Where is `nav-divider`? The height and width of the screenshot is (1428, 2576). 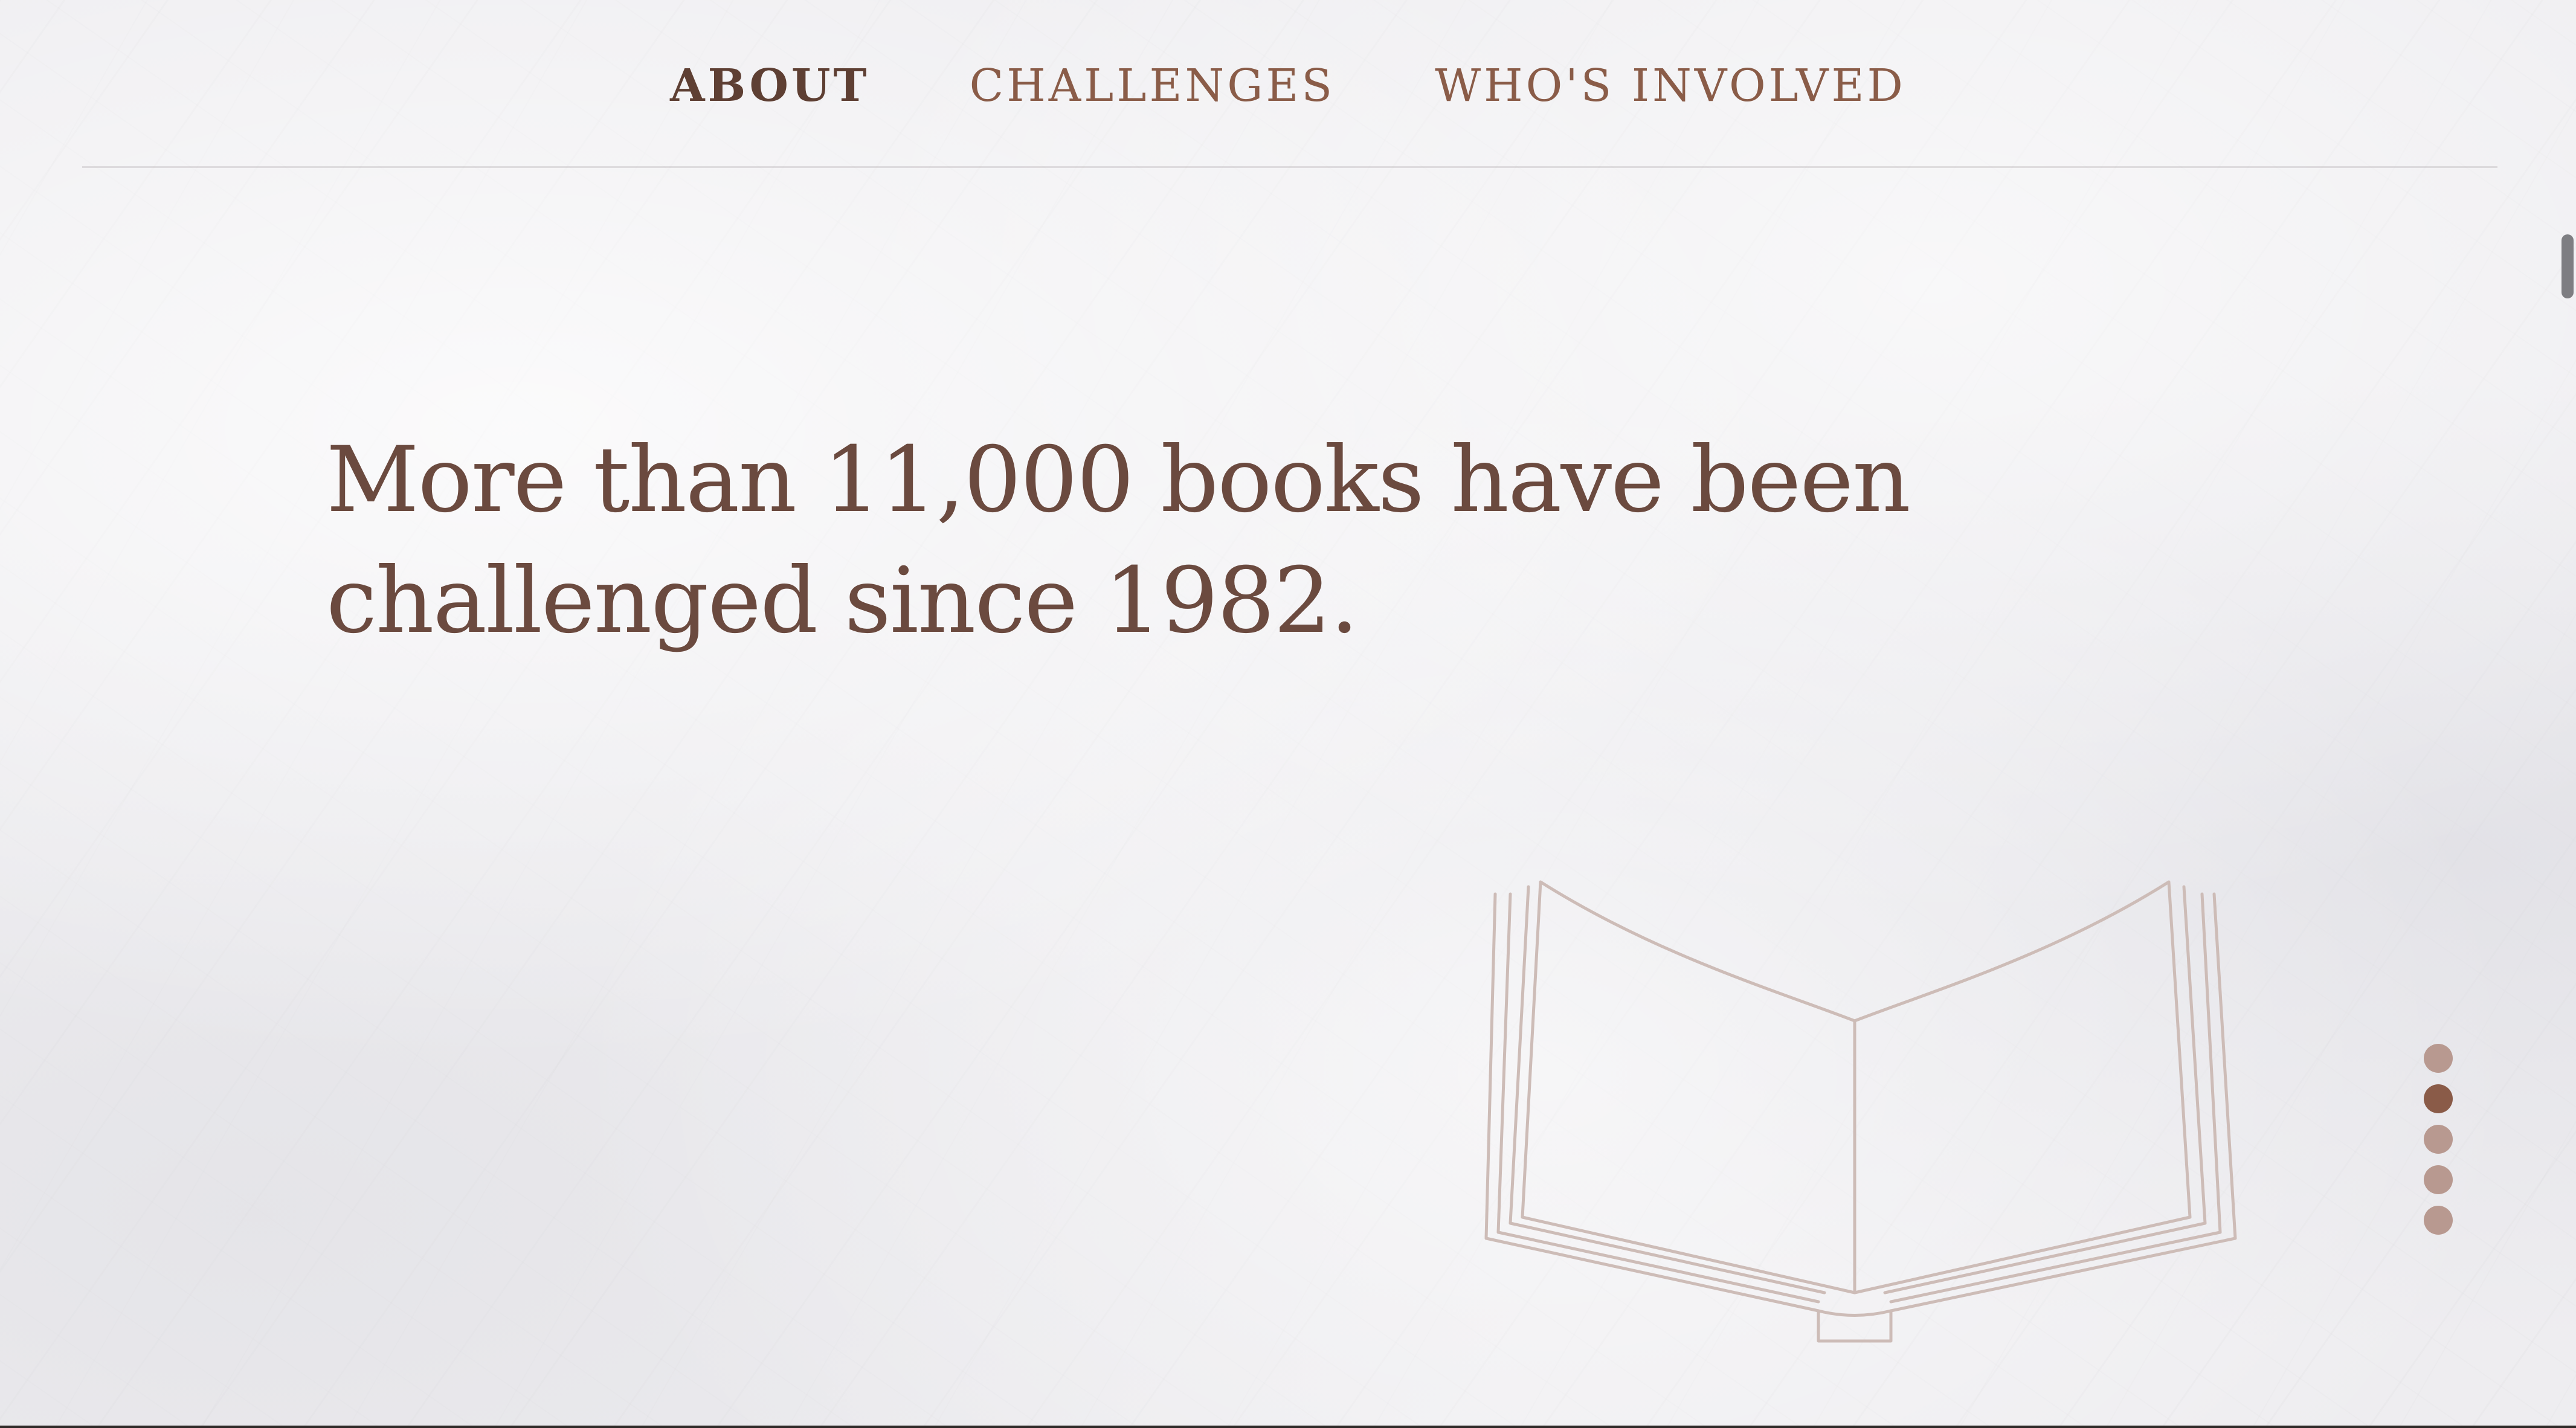 nav-divider is located at coordinates (1290, 167).